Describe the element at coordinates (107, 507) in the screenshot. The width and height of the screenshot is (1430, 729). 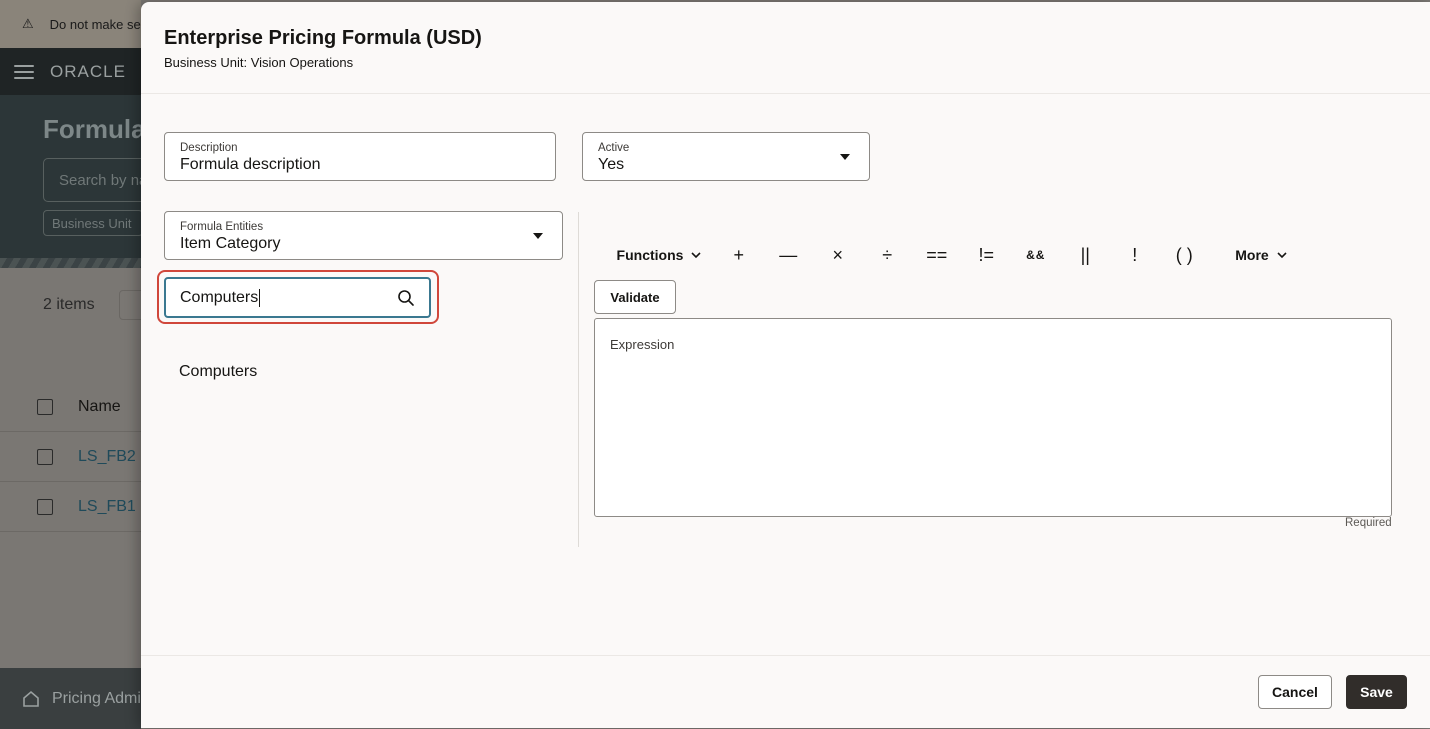
I see `row-name-link: LS_FB1` at that location.